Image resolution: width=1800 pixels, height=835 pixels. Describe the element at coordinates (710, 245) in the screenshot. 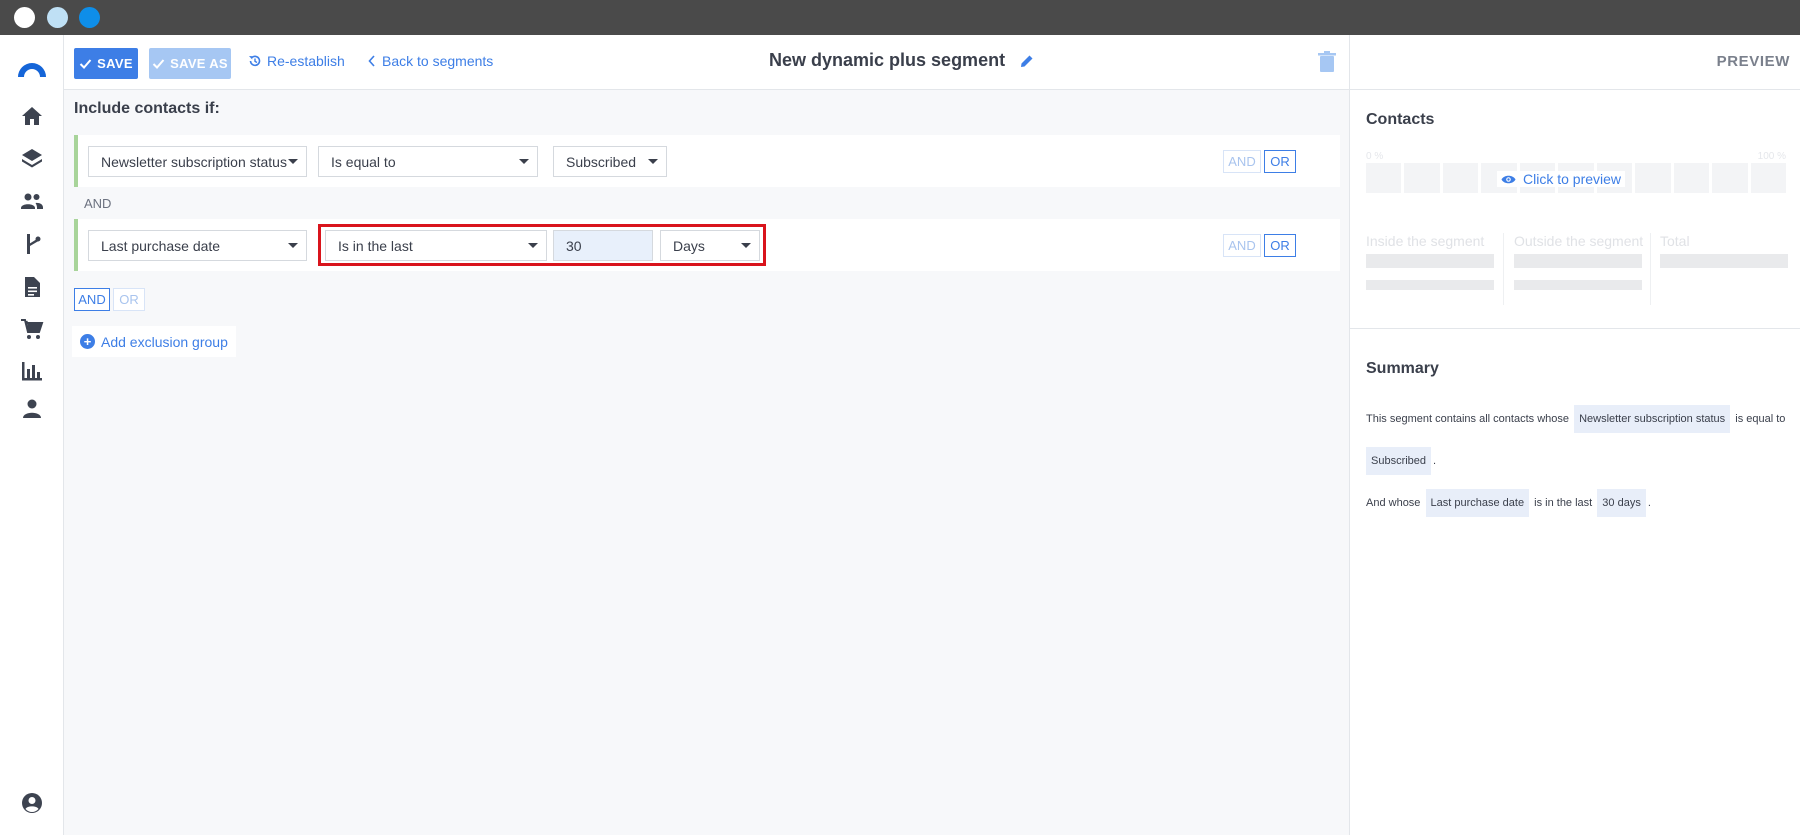

I see `condition-unit-select: Days` at that location.